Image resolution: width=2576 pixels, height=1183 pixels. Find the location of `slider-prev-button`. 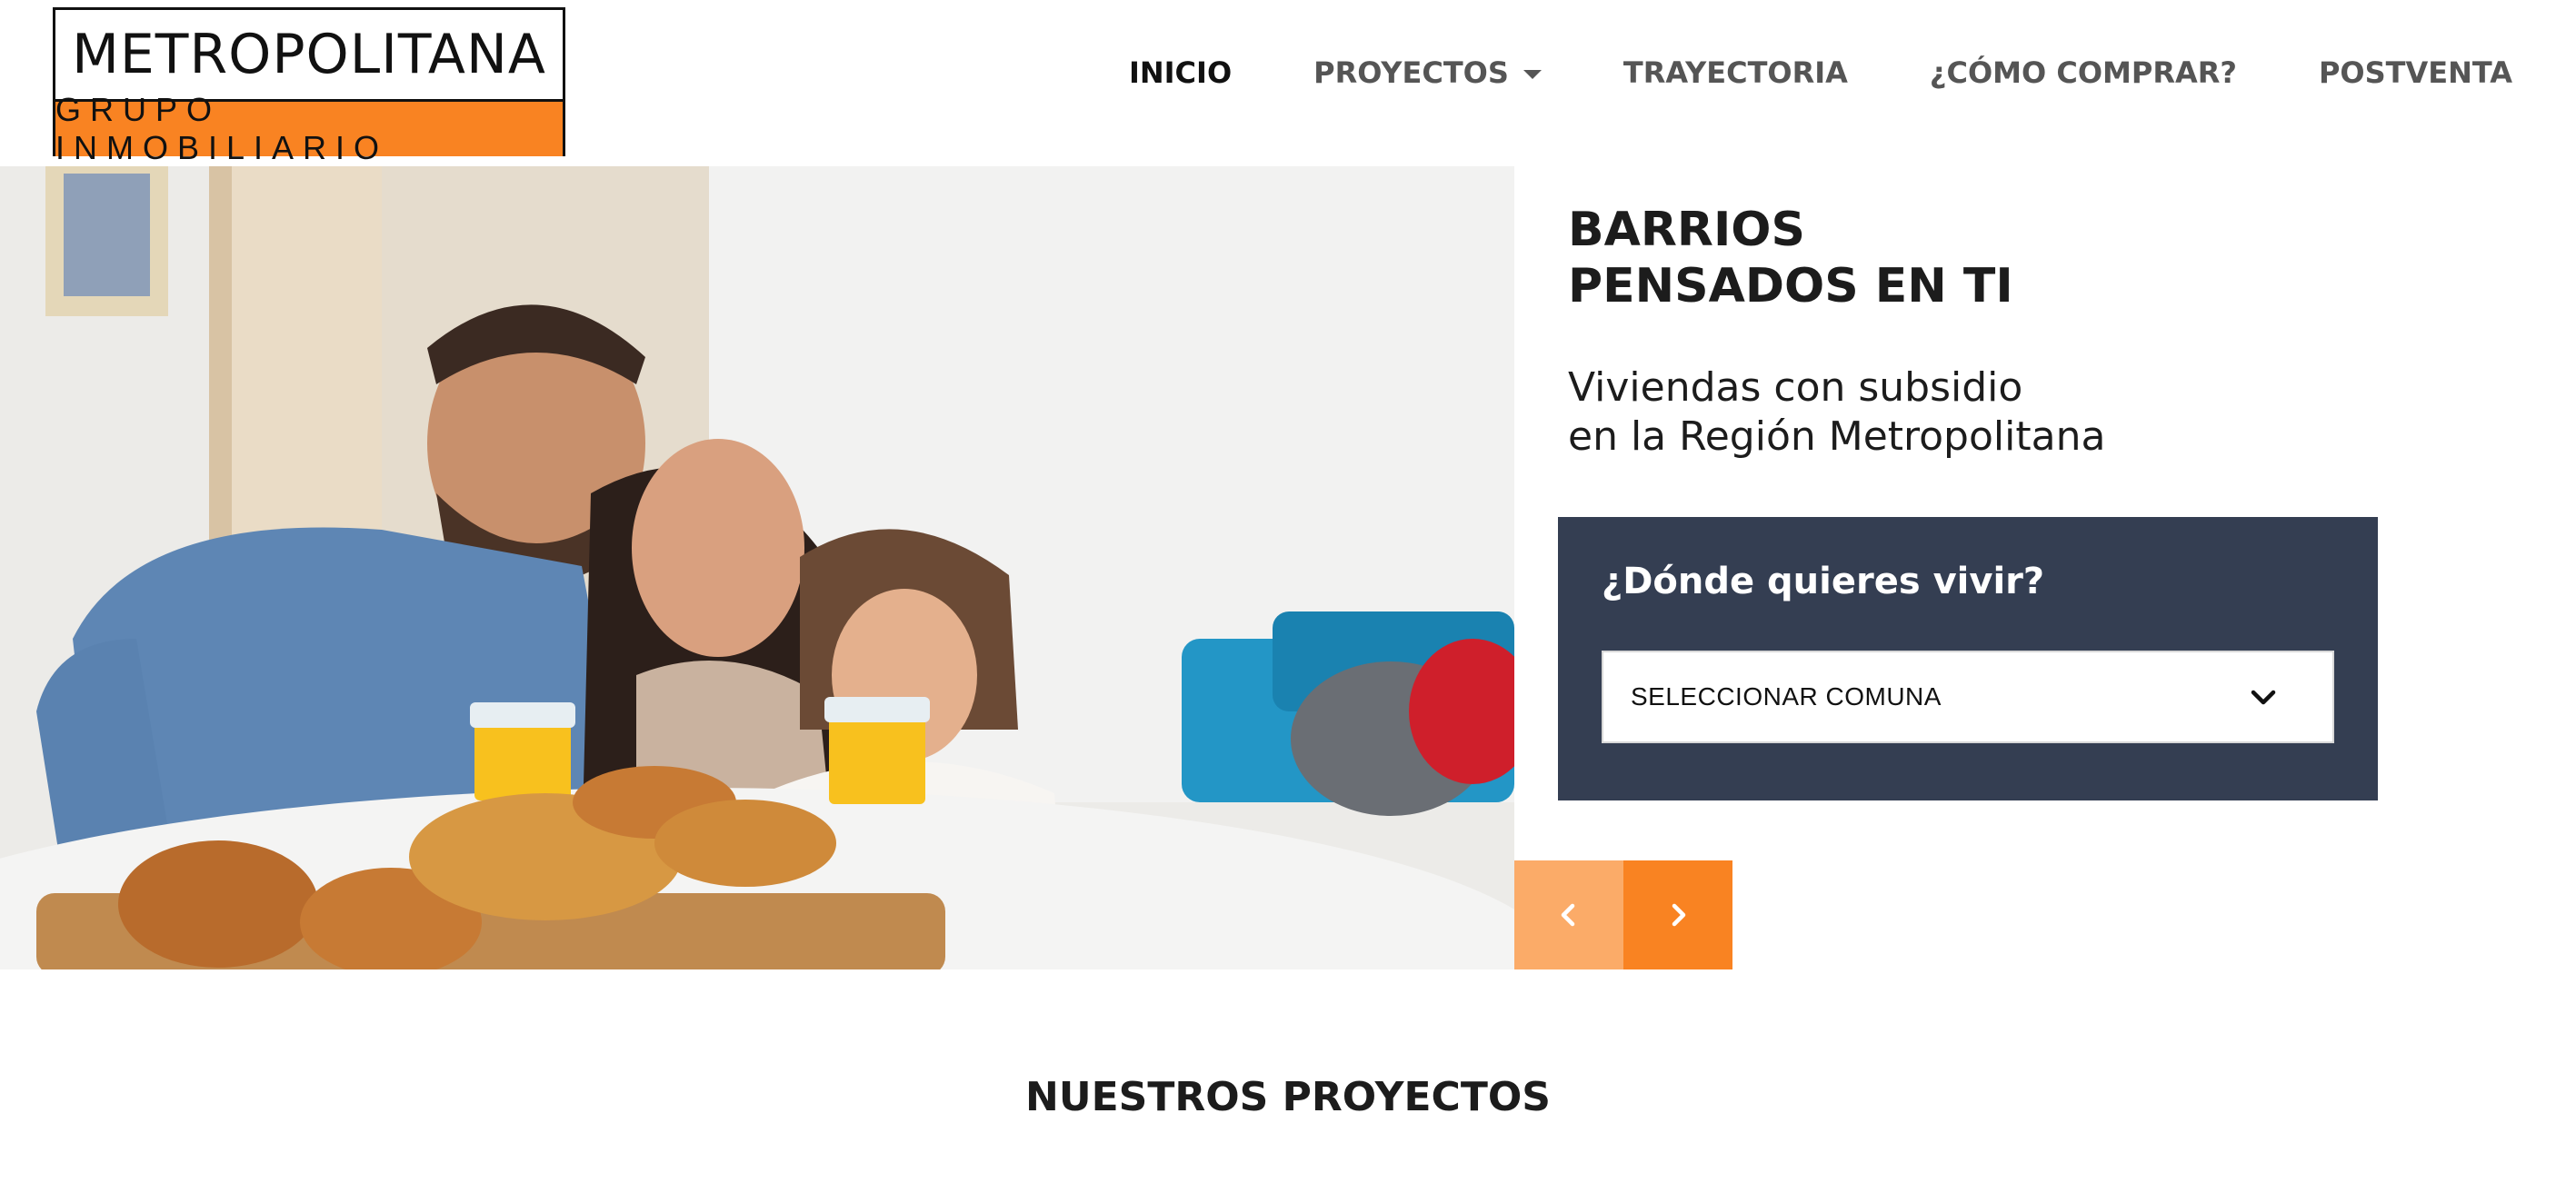

slider-prev-button is located at coordinates (1568, 915).